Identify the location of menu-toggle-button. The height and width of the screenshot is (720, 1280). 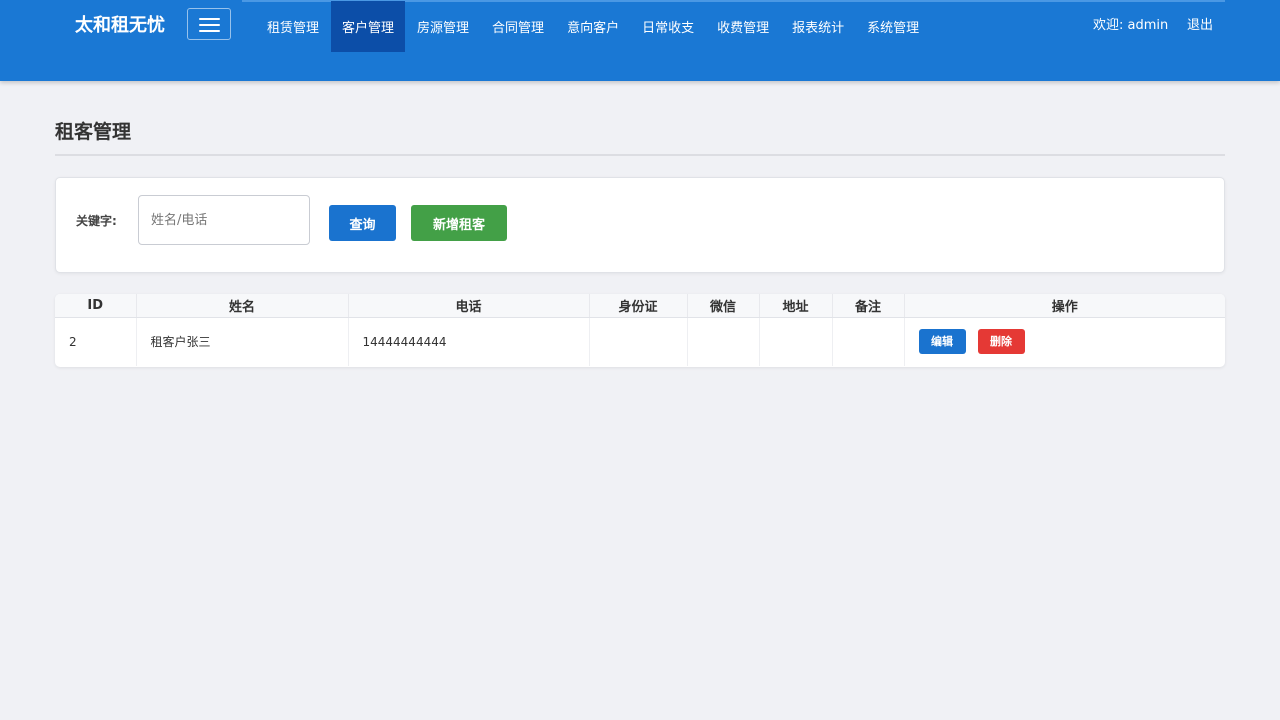
(209, 24).